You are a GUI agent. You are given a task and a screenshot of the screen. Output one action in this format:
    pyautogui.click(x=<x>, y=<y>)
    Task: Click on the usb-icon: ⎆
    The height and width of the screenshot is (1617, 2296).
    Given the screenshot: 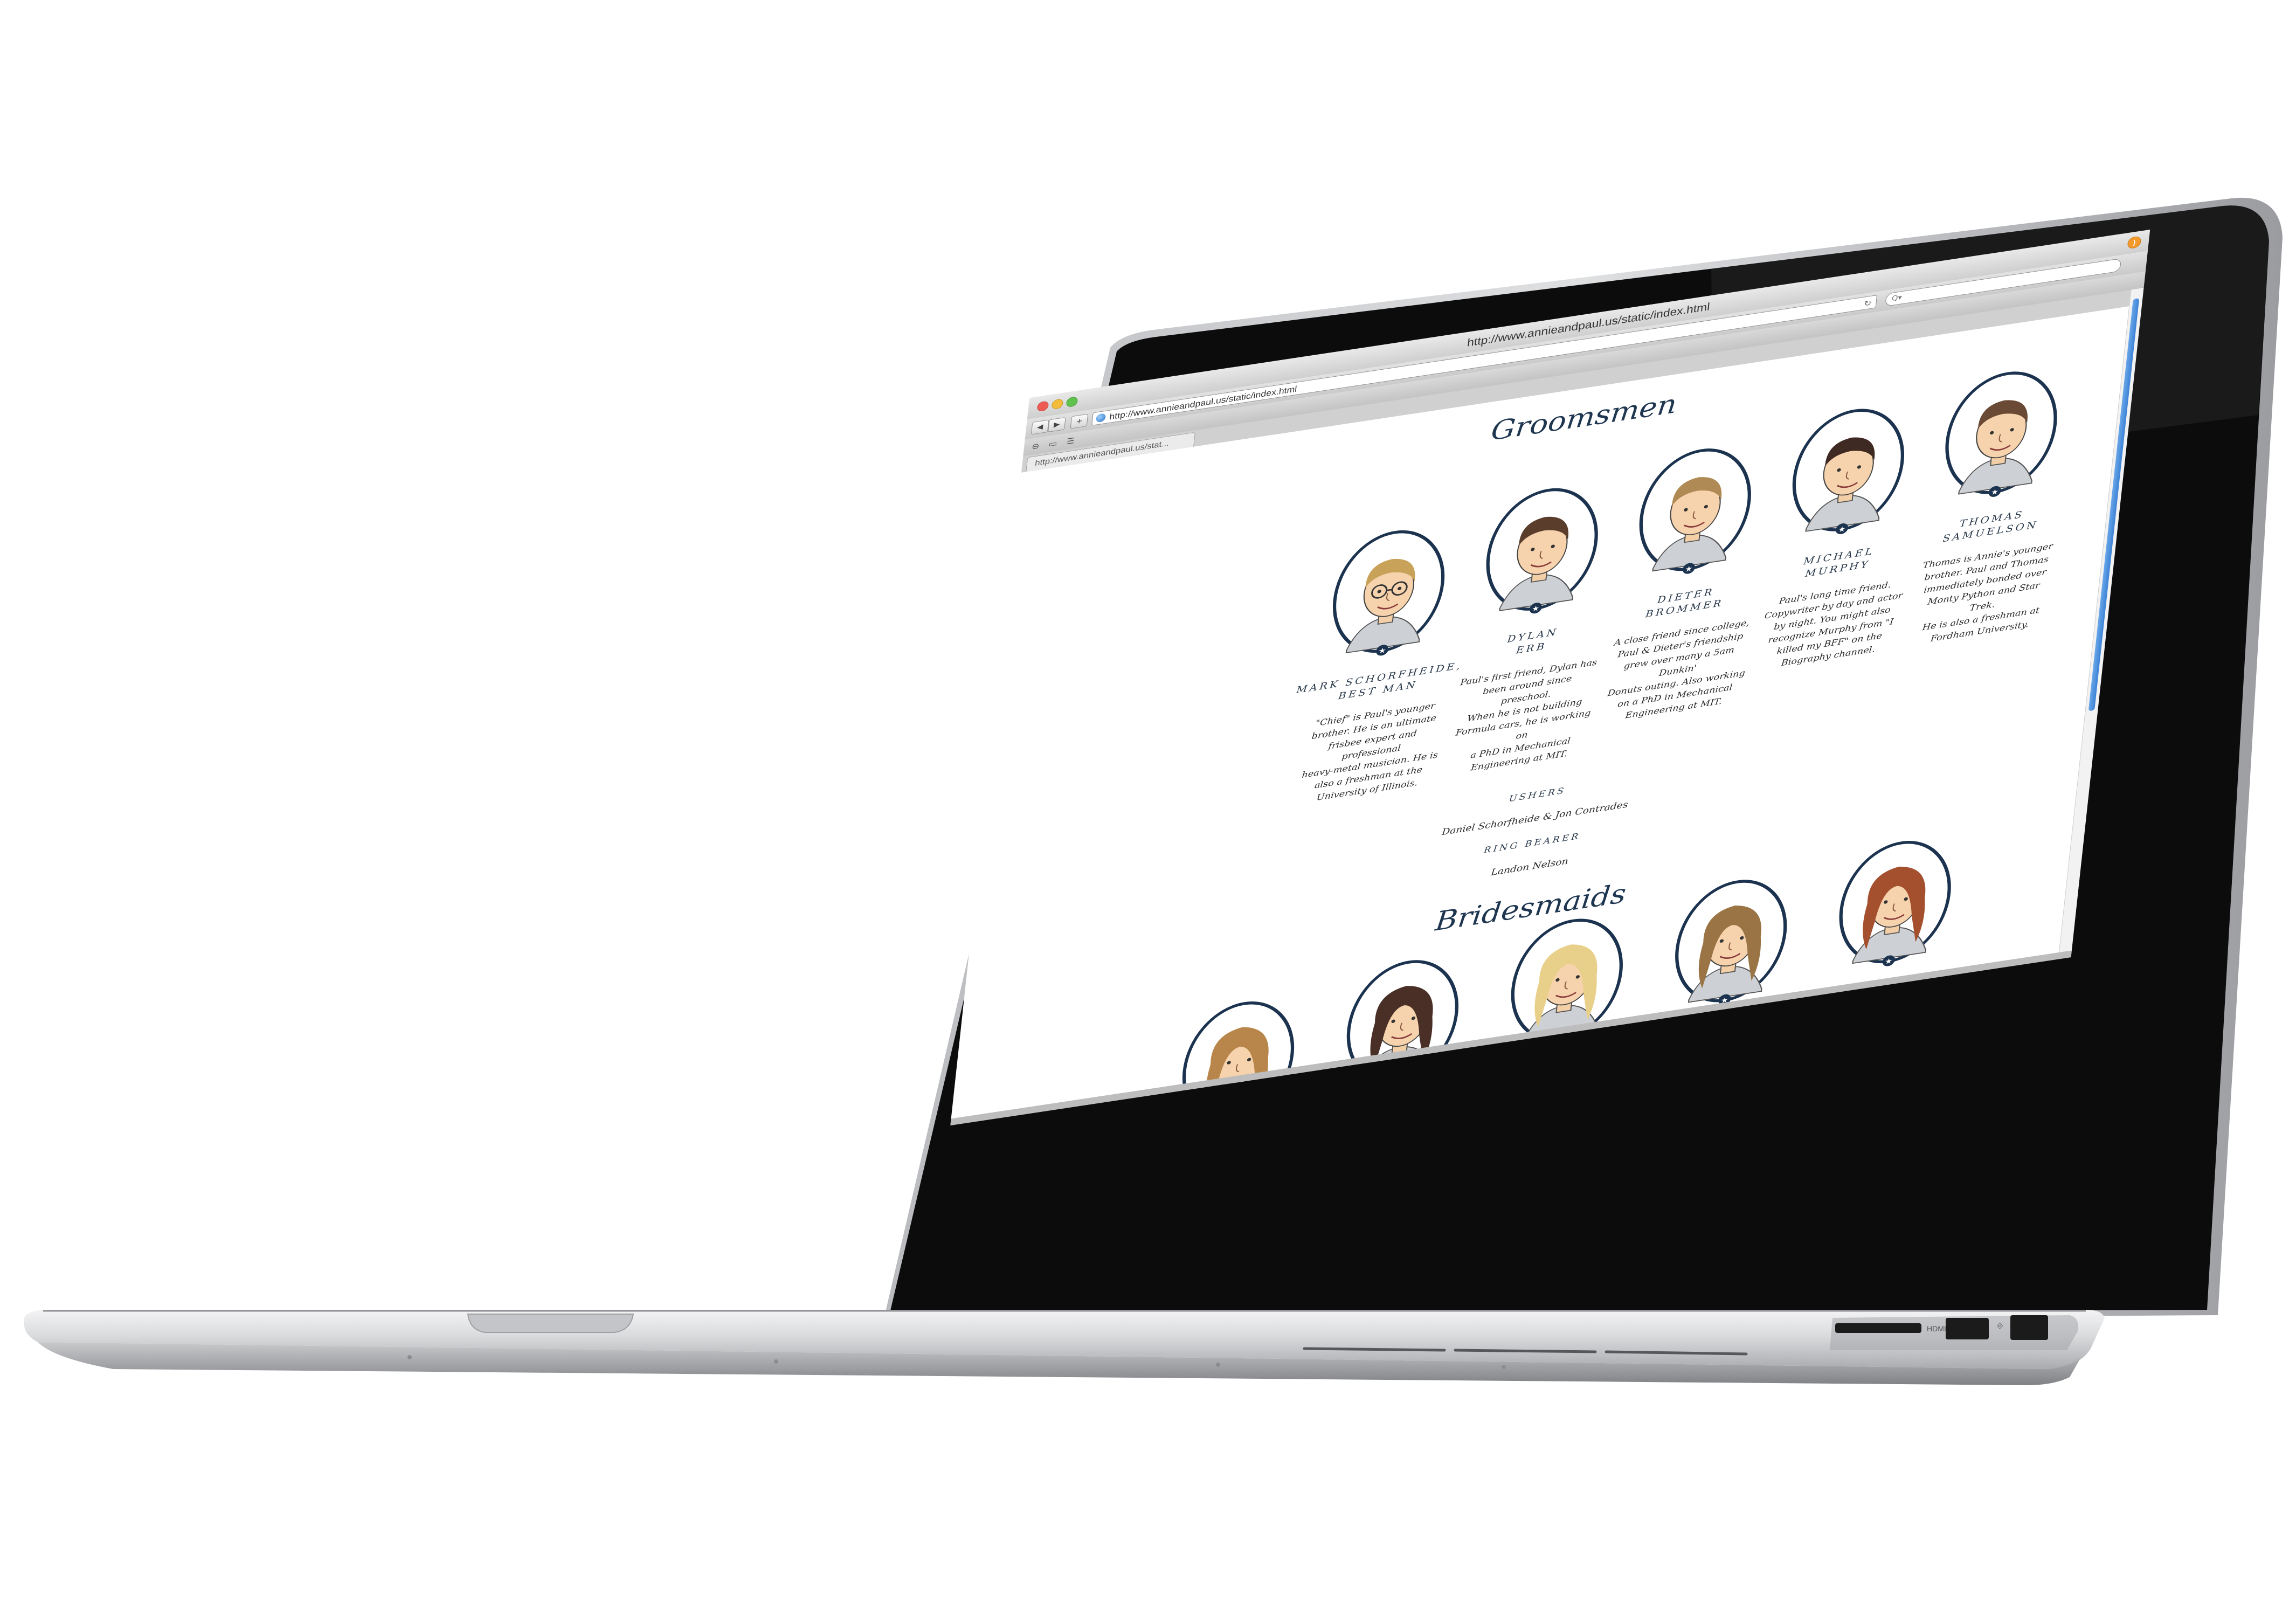 What is the action you would take?
    pyautogui.click(x=2000, y=1326)
    